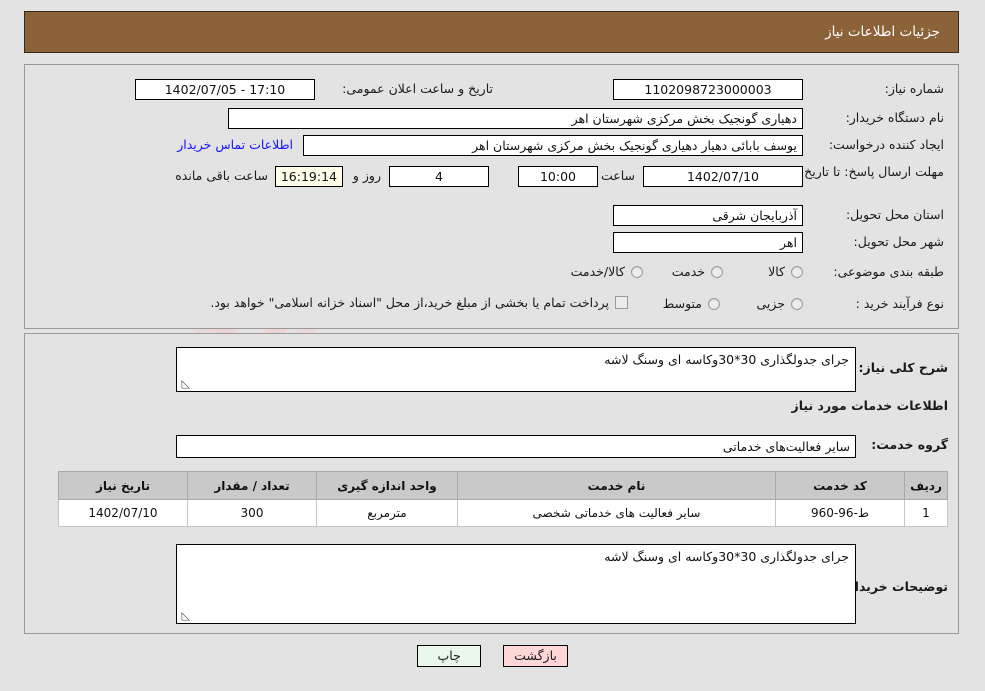 This screenshot has width=985, height=691. What do you see at coordinates (621, 302) in the screenshot?
I see `checkbox-icon` at bounding box center [621, 302].